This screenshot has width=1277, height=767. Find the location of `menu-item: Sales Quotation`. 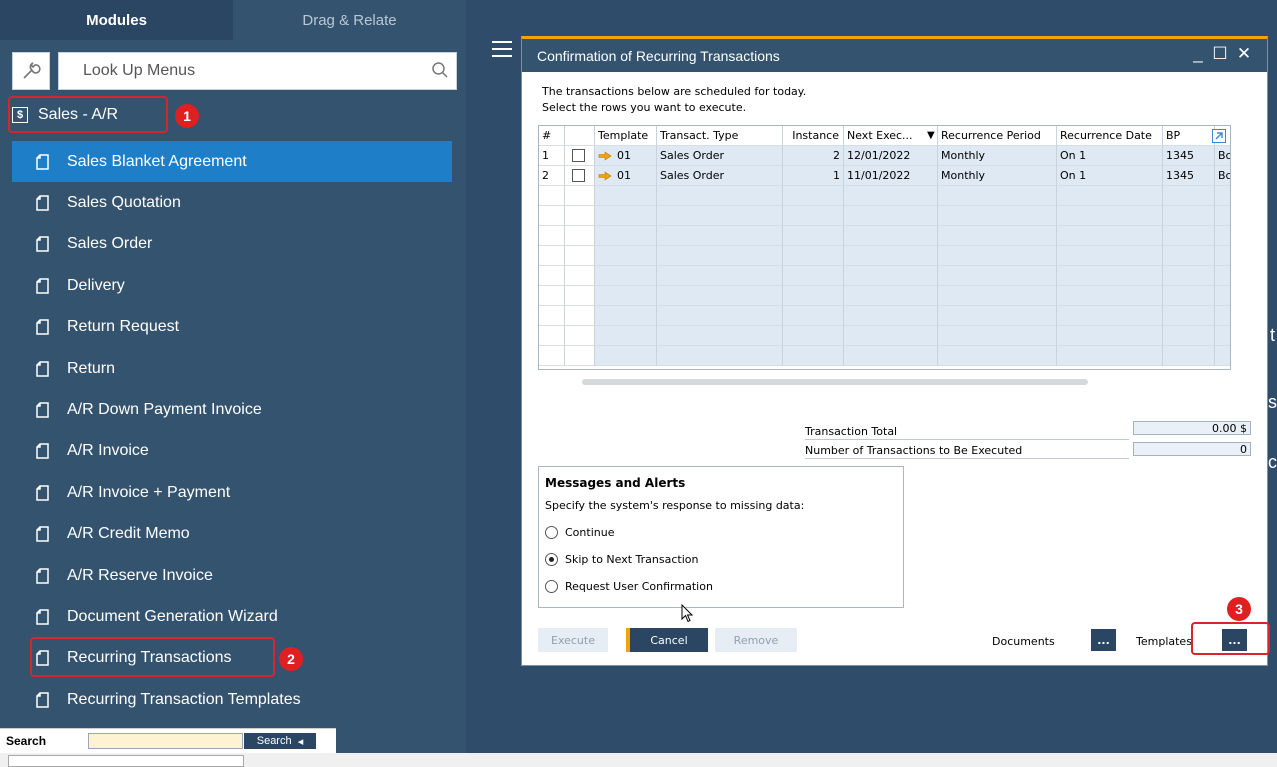

menu-item: Sales Quotation is located at coordinates (232, 202).